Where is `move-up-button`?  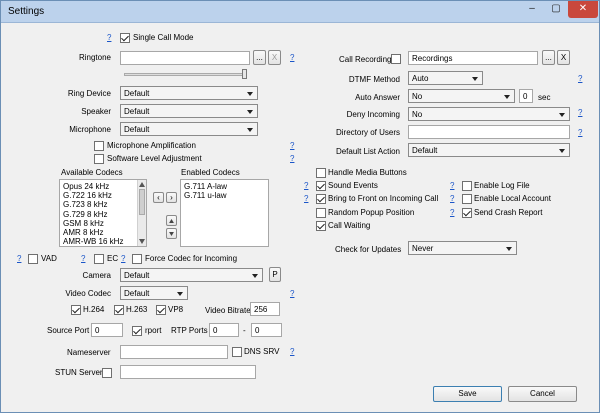
move-up-button is located at coordinates (171, 220).